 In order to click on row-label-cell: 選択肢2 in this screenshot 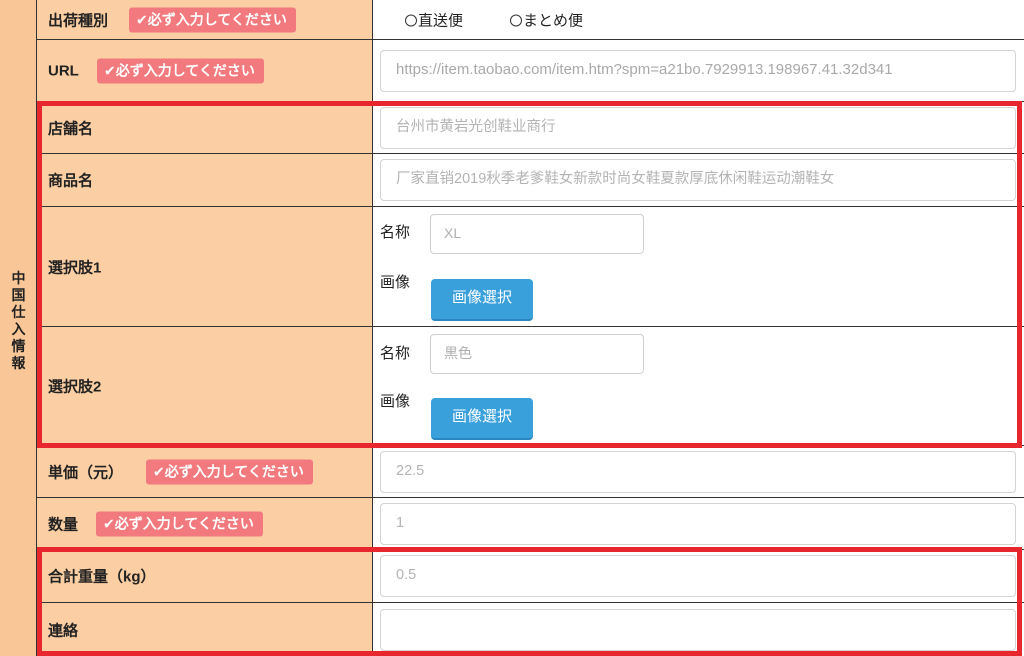, I will do `click(205, 386)`.